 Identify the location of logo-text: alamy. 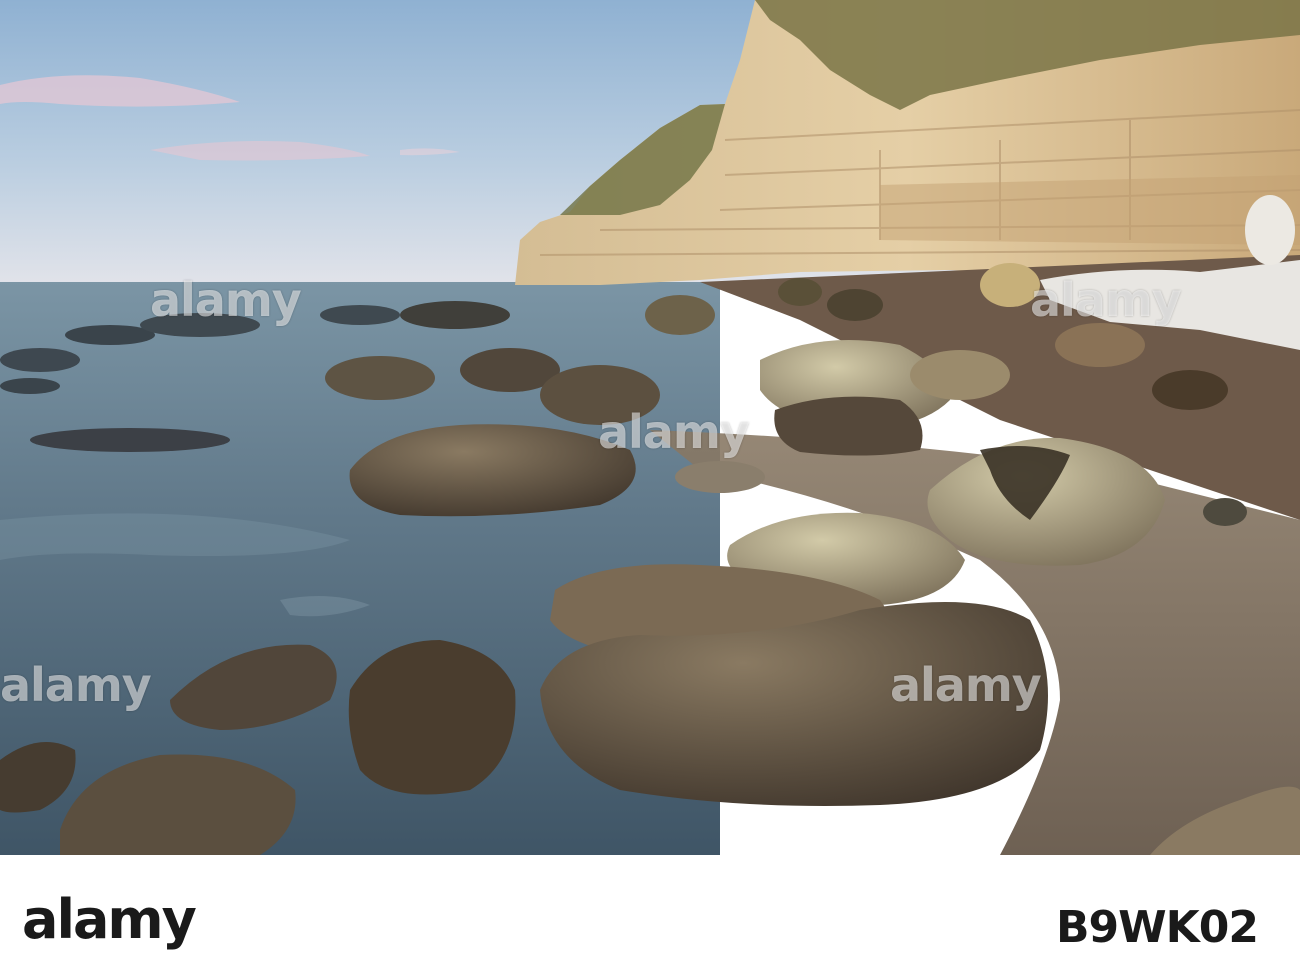
(109, 919).